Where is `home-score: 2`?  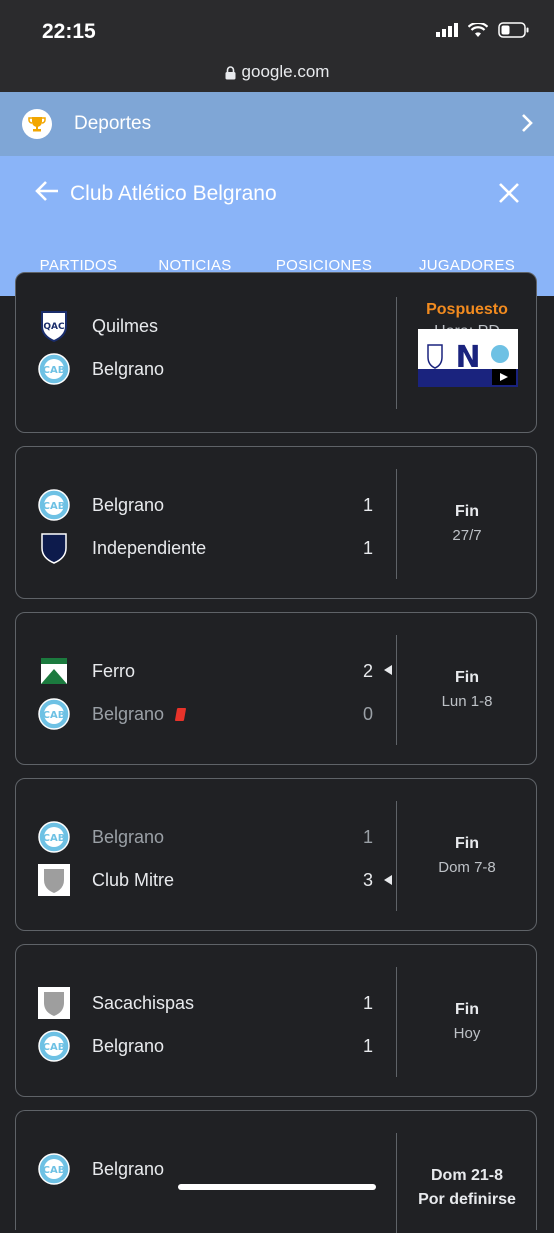 home-score: 2 is located at coordinates (367, 671).